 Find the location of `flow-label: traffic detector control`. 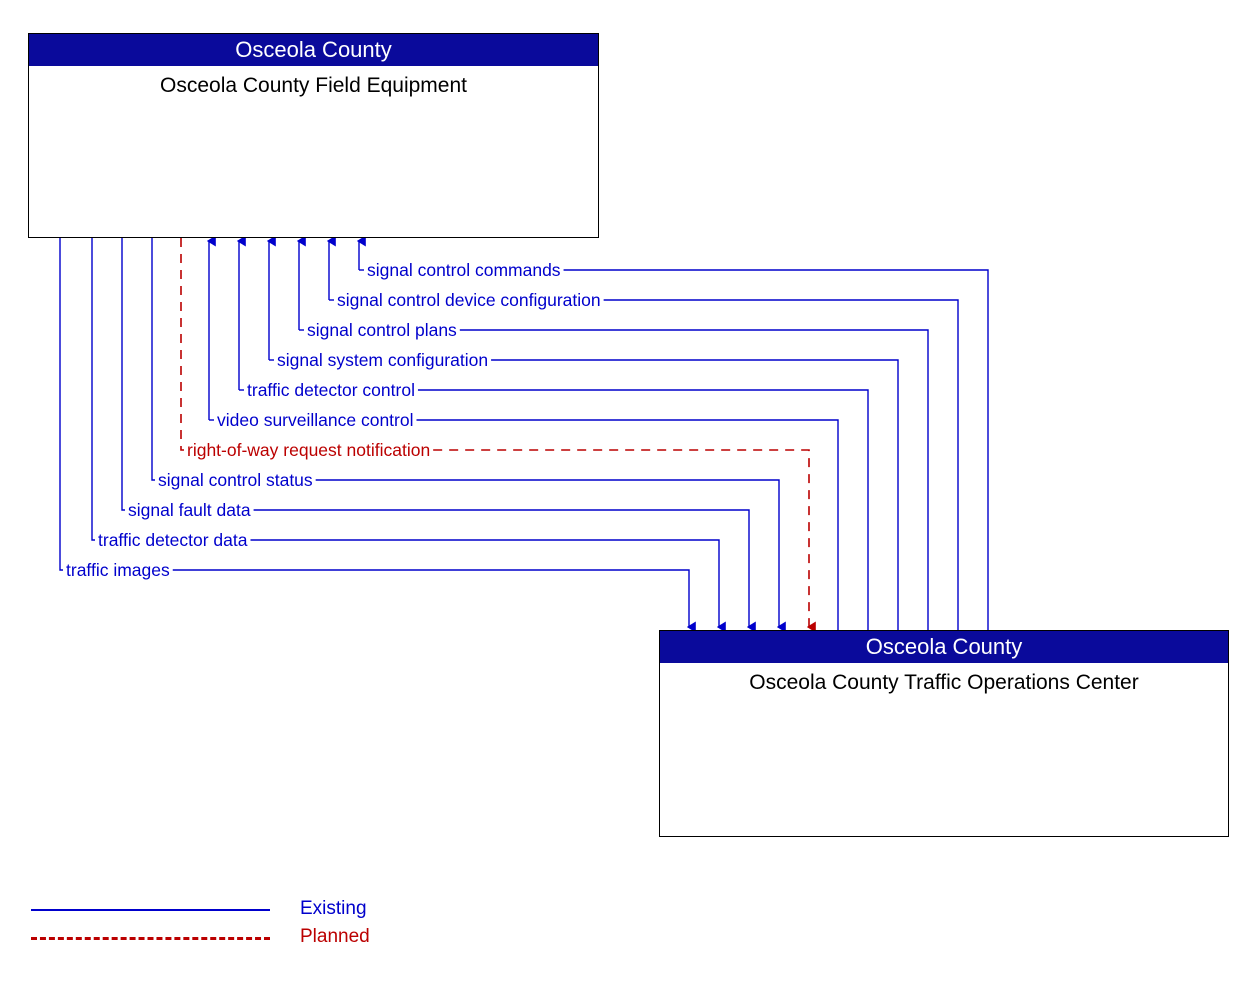

flow-label: traffic detector control is located at coordinates (331, 390).